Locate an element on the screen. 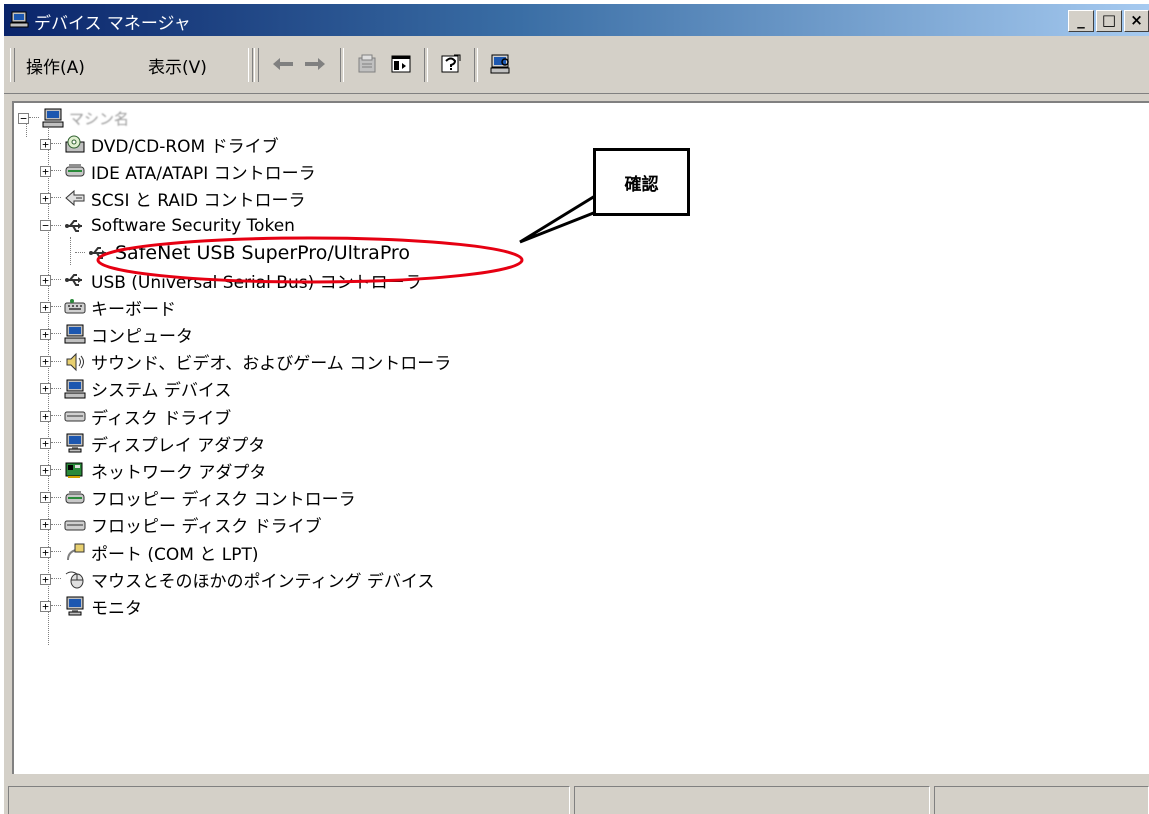 The height and width of the screenshot is (814, 1149). highlight-ellipse is located at coordinates (310, 260).